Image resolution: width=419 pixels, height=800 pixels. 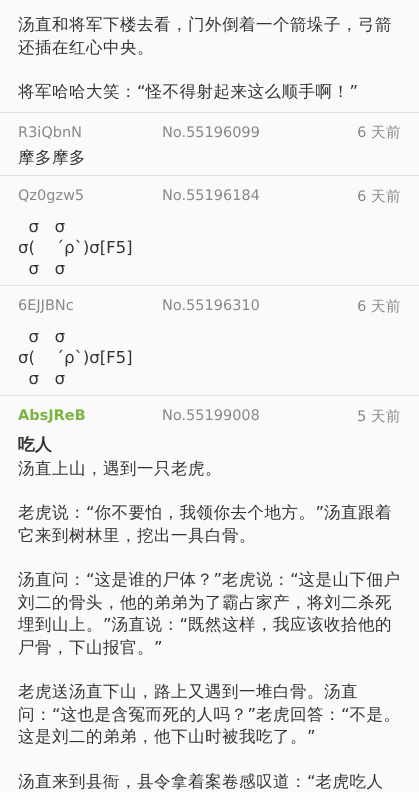 I want to click on post-text: 汤直和将军下楼去看，门外倒着一个箭垛子，弓箭还插在红心中央。, so click(x=205, y=36).